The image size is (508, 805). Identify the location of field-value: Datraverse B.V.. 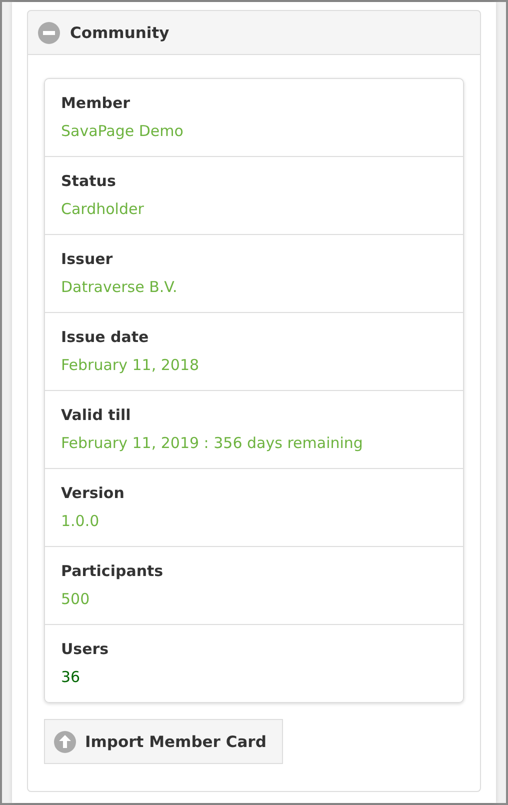
(119, 287).